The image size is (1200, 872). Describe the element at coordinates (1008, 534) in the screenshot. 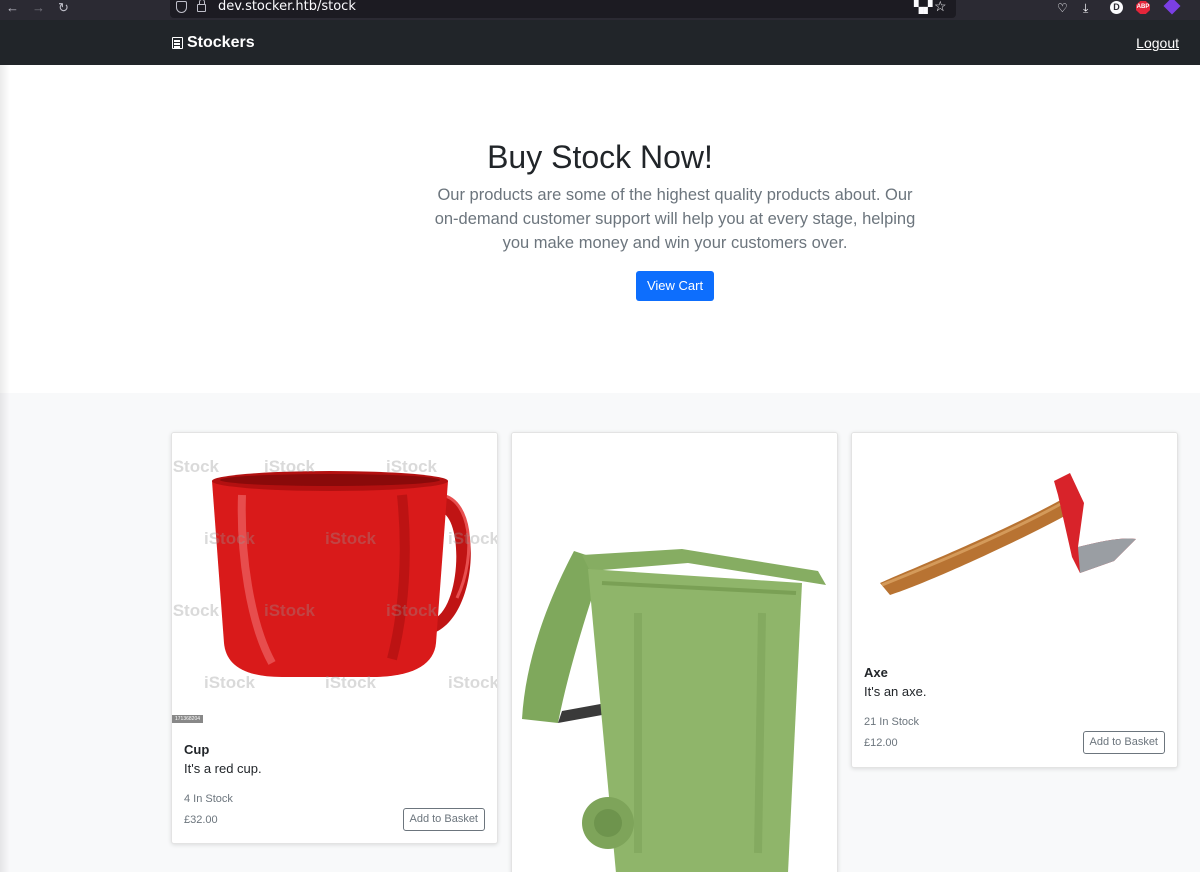

I see `axe-illustration` at that location.